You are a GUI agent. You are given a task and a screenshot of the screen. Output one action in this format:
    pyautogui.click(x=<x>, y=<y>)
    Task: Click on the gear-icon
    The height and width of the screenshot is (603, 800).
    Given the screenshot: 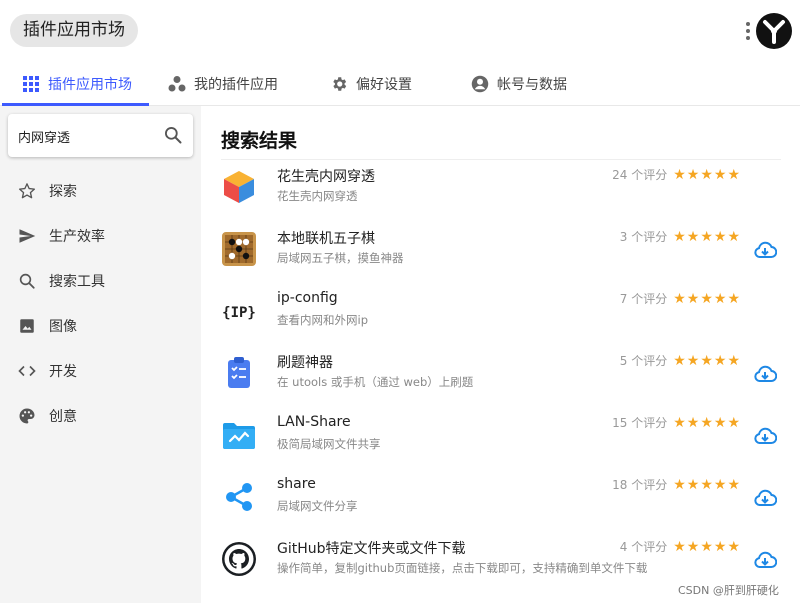 What is the action you would take?
    pyautogui.click(x=339, y=84)
    